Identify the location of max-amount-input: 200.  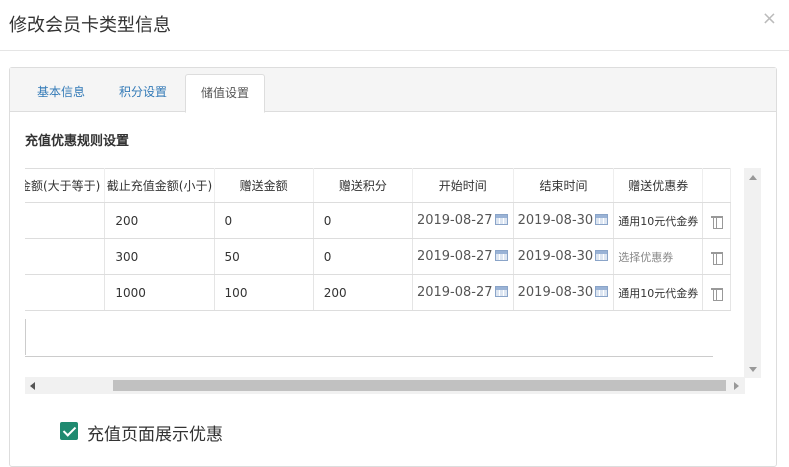
(159, 220).